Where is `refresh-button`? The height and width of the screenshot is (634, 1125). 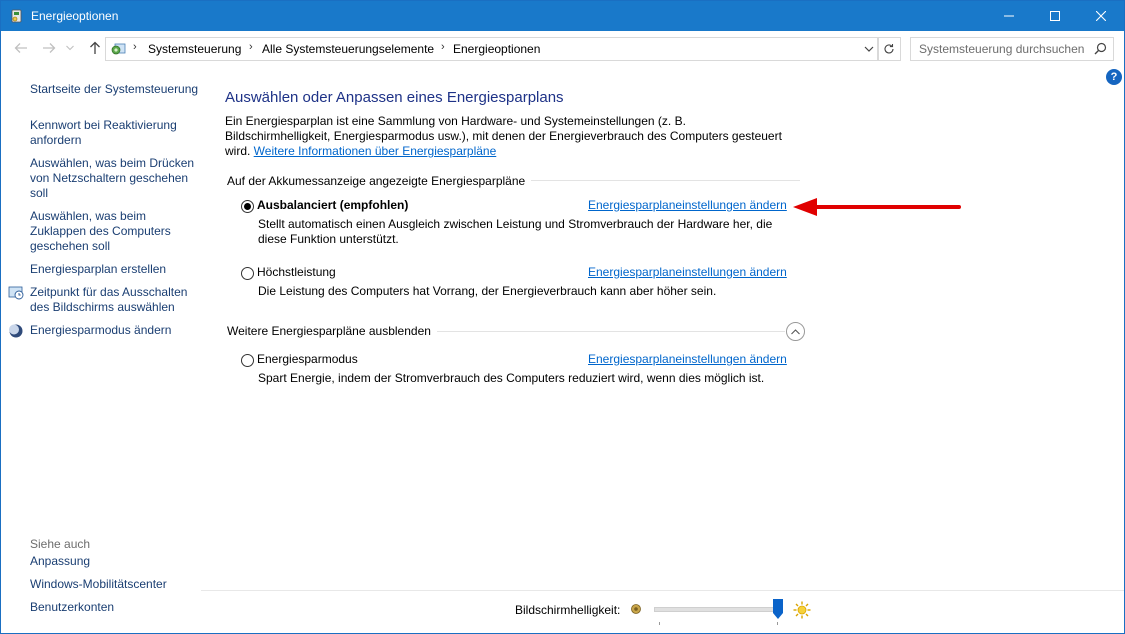 refresh-button is located at coordinates (889, 49).